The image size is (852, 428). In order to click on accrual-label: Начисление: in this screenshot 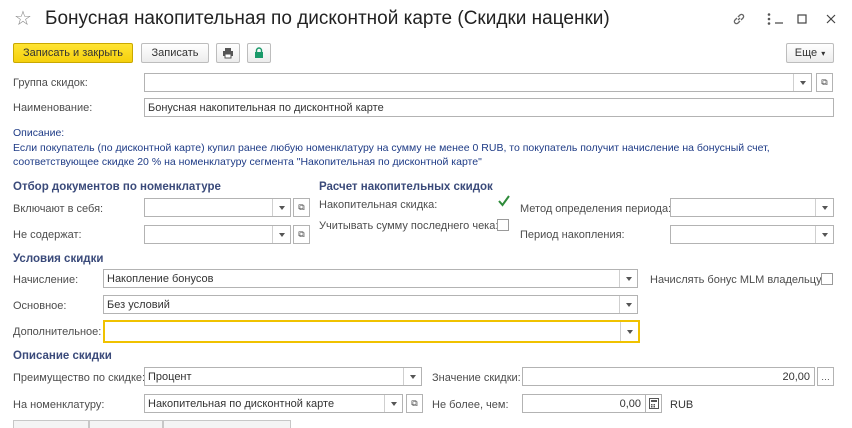, I will do `click(46, 280)`.